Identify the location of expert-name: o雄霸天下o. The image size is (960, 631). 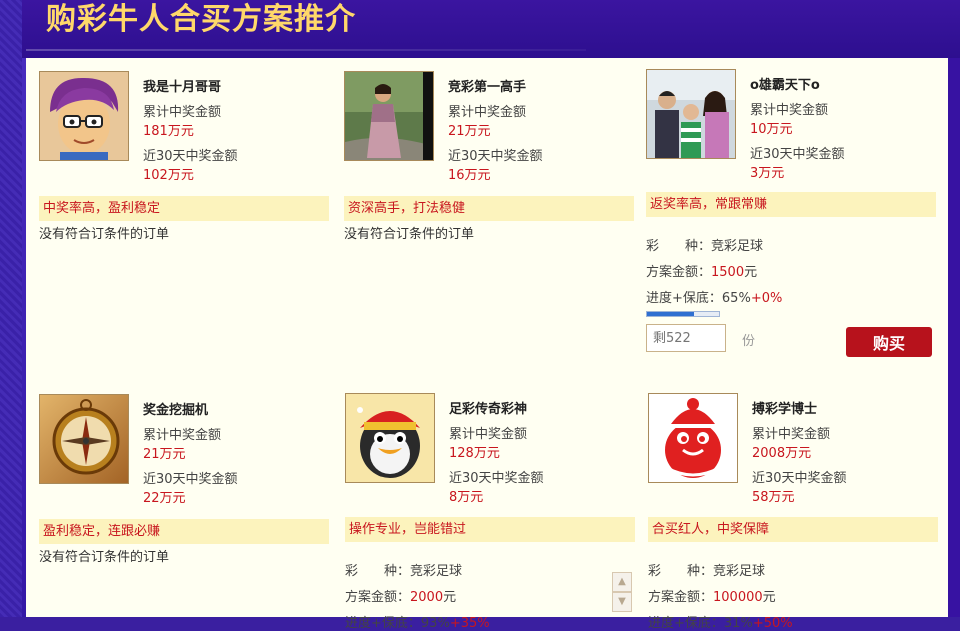
(785, 83).